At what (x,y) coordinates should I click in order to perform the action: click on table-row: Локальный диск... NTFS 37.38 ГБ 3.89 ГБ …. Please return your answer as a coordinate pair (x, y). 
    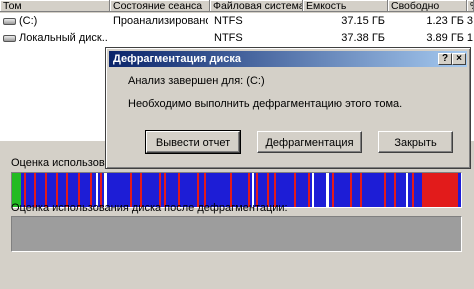
    Looking at the image, I should click on (237, 38).